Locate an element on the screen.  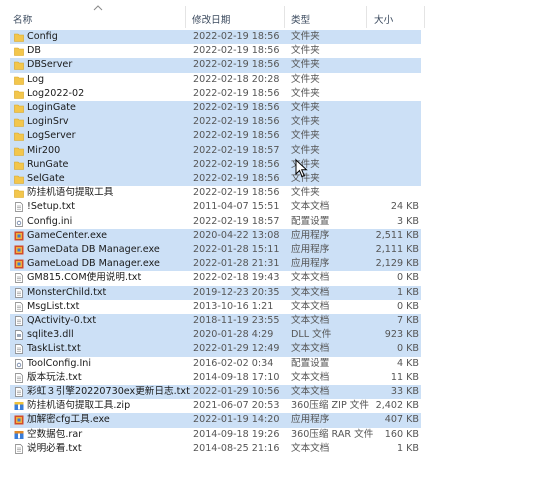
file-size: 160 KB is located at coordinates (401, 434).